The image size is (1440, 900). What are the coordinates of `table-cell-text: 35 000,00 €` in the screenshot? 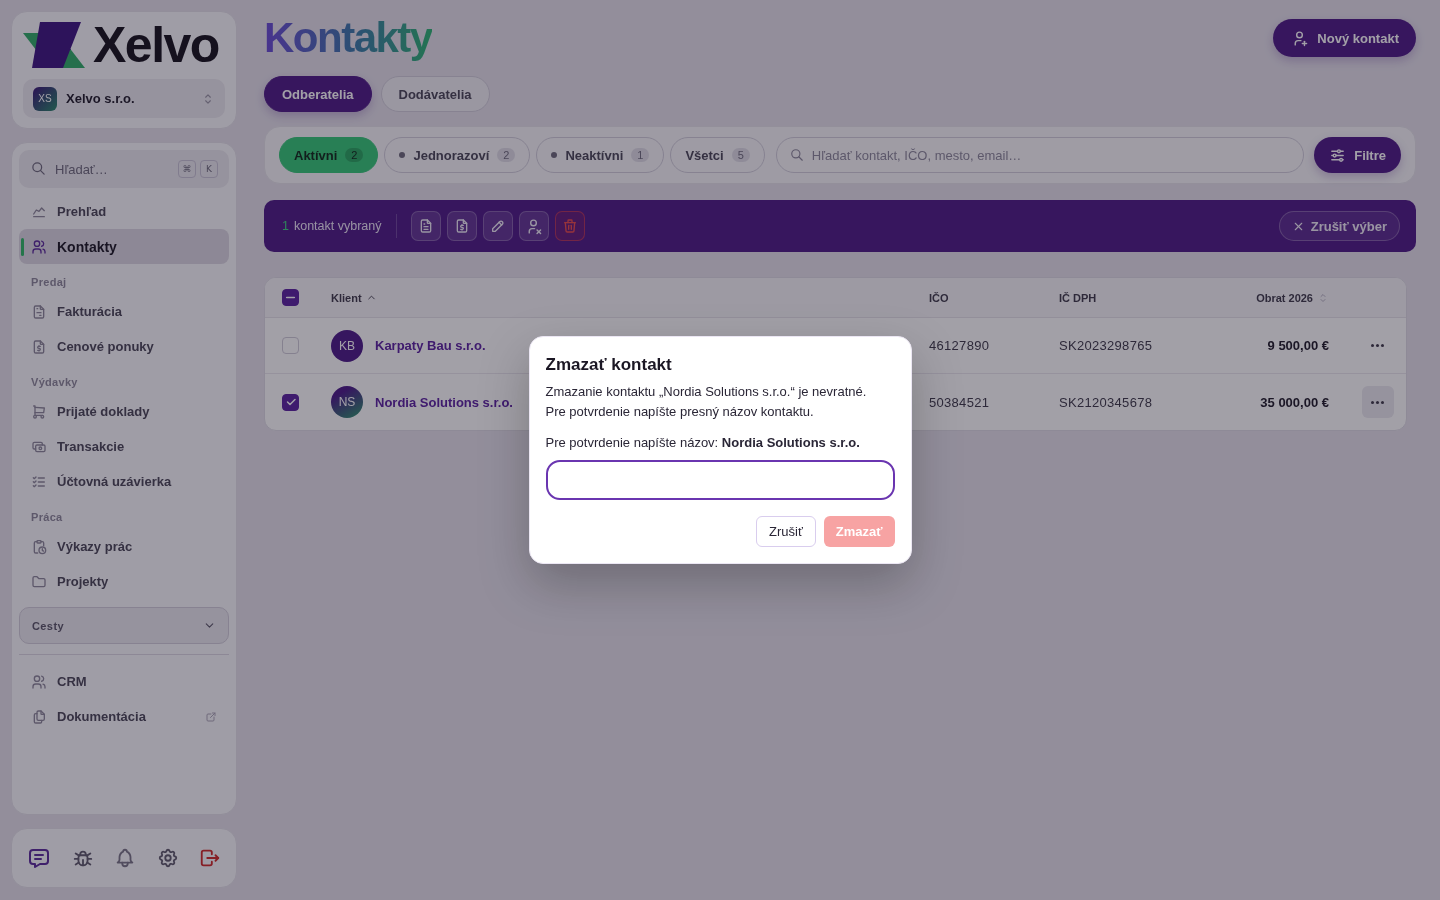 It's located at (1294, 402).